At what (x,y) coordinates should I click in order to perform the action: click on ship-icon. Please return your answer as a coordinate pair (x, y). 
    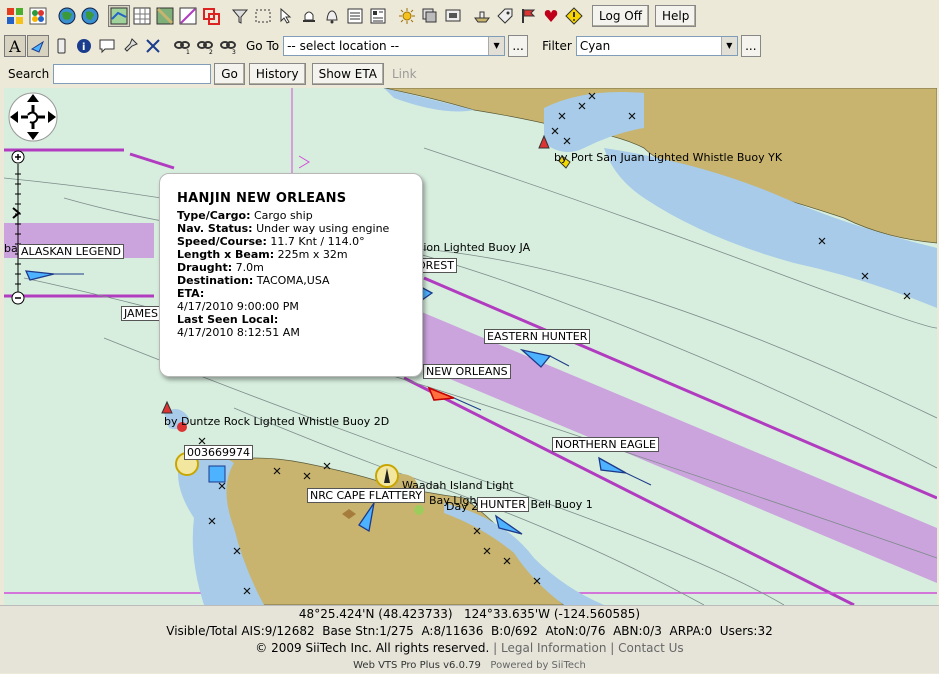
    Looking at the image, I should click on (482, 16).